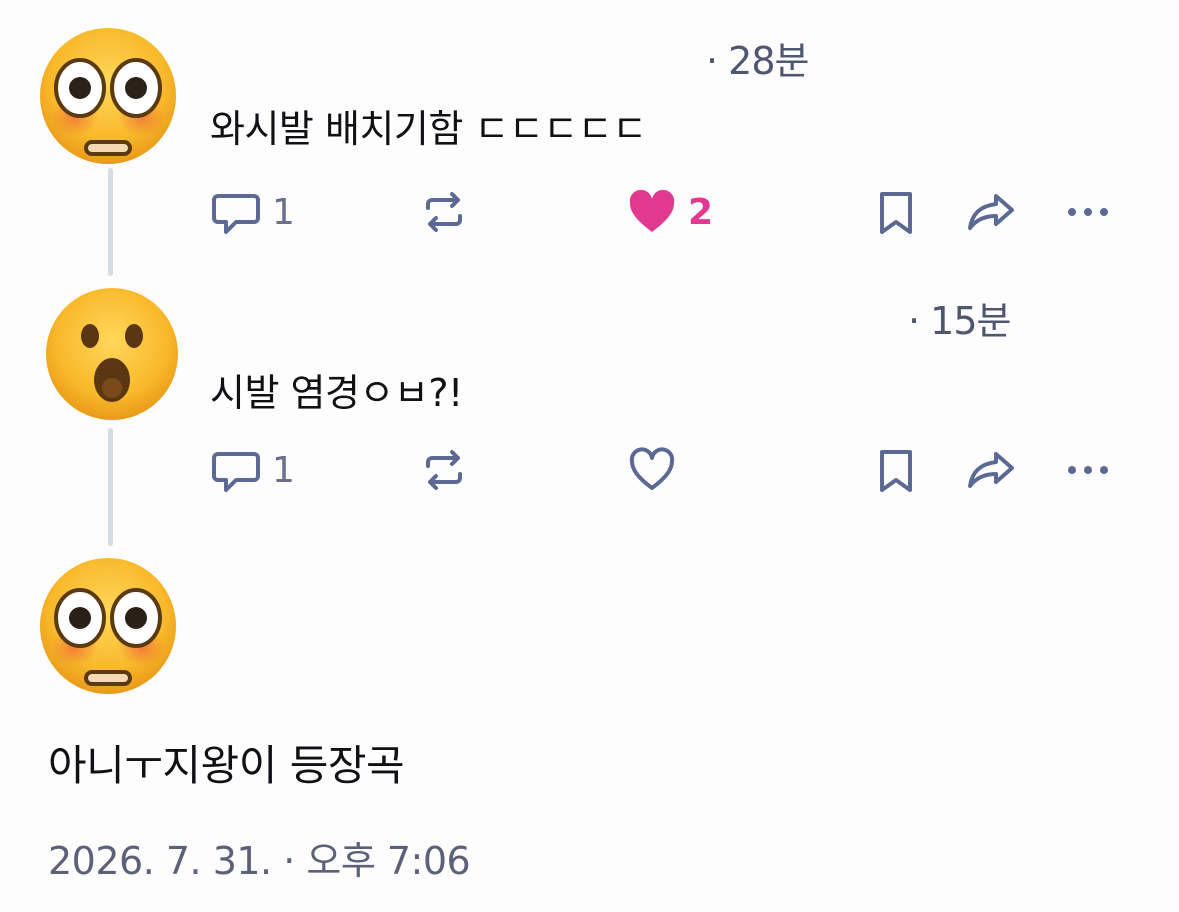 The width and height of the screenshot is (1179, 912). I want to click on like-button, so click(652, 470).